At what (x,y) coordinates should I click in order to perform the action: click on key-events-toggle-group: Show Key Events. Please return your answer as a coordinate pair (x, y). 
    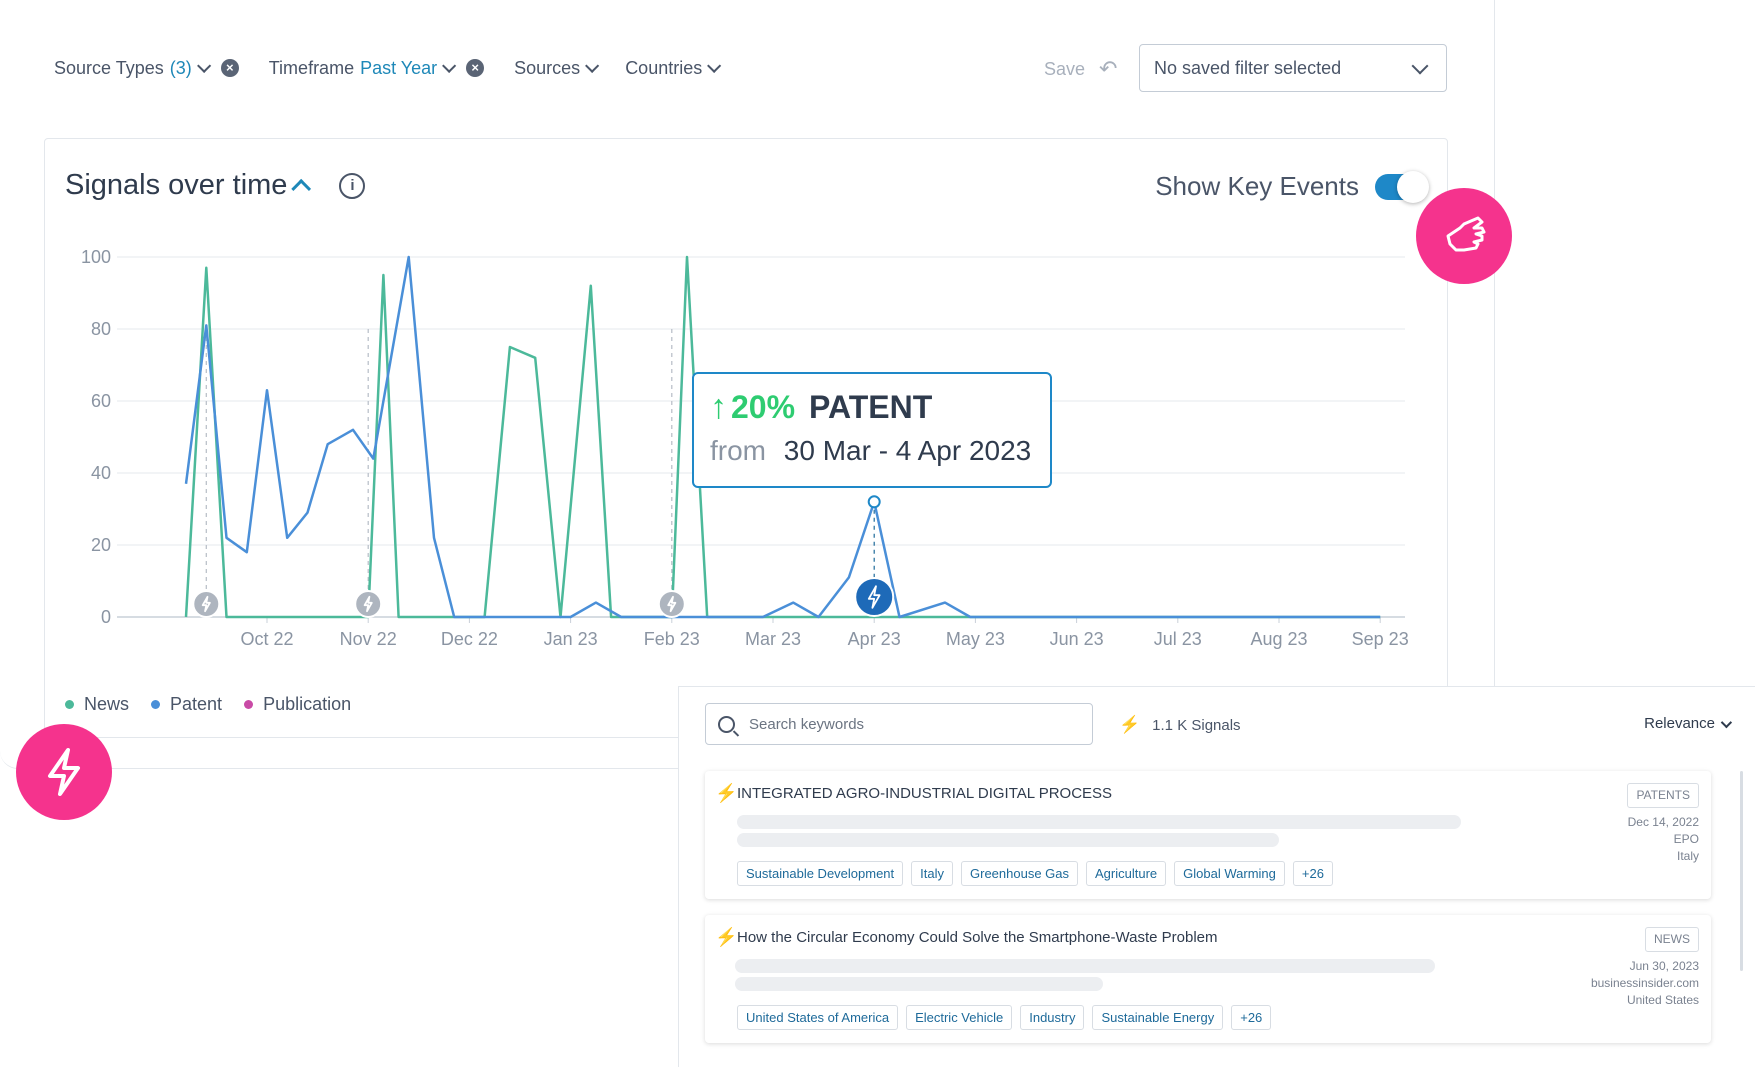
    Looking at the image, I should click on (1292, 186).